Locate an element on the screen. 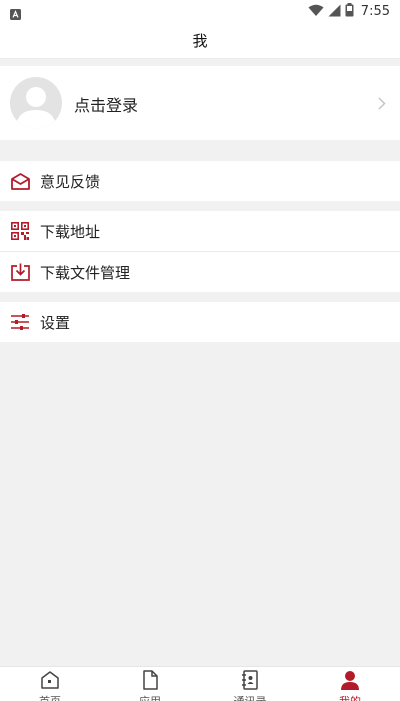 This screenshot has width=400, height=701. menu-item-label: 下载文件管理 is located at coordinates (85, 272).